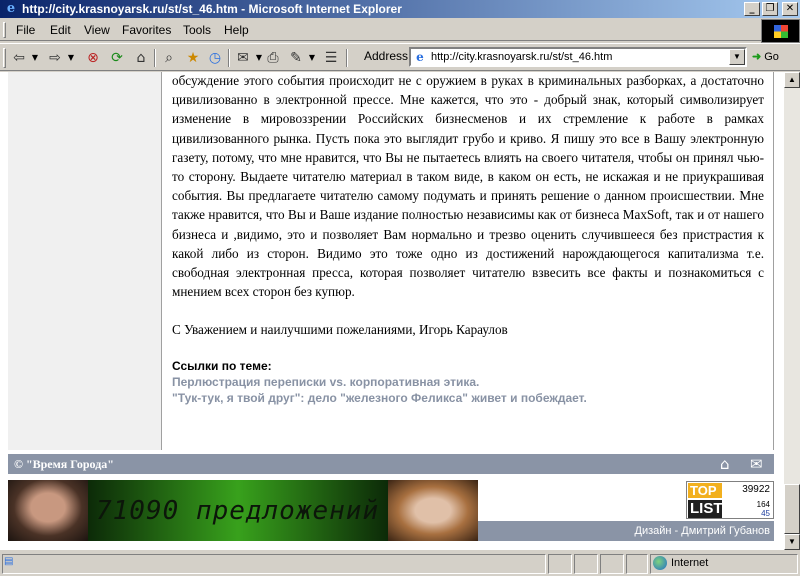 This screenshot has width=800, height=576. What do you see at coordinates (273, 58) in the screenshot?
I see `print-icon: ⎙` at bounding box center [273, 58].